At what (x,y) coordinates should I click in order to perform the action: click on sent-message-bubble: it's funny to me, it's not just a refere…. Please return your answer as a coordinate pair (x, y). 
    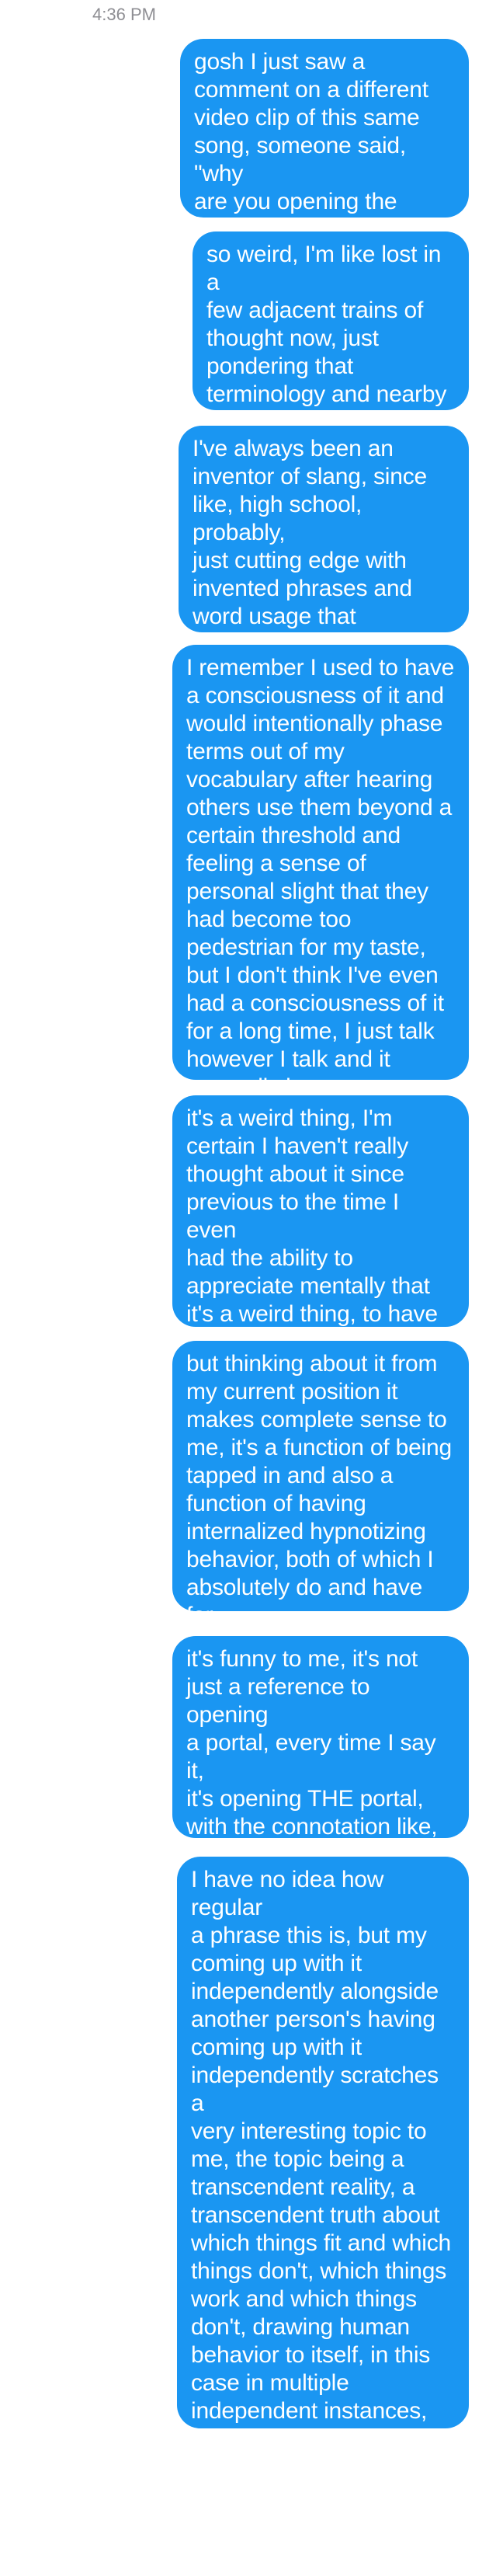
    Looking at the image, I should click on (320, 1737).